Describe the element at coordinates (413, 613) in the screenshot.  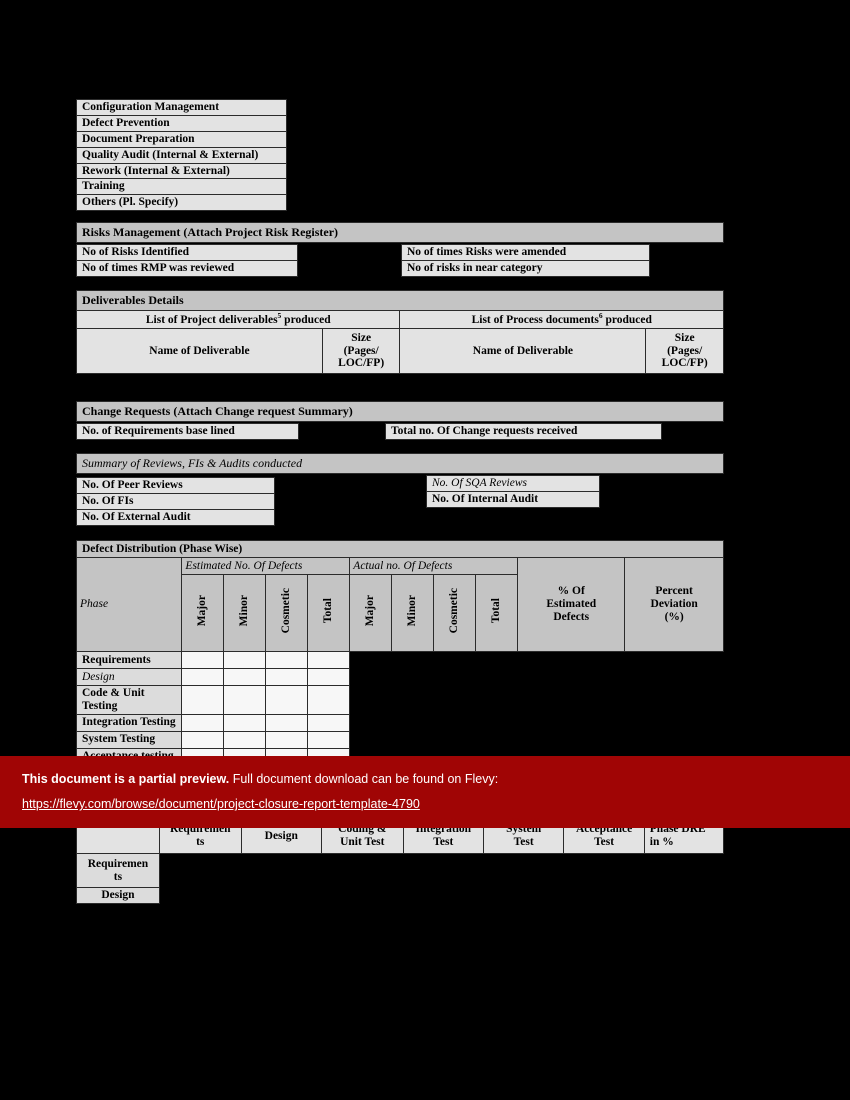
I see `column-header-actual-minor: Minor` at that location.